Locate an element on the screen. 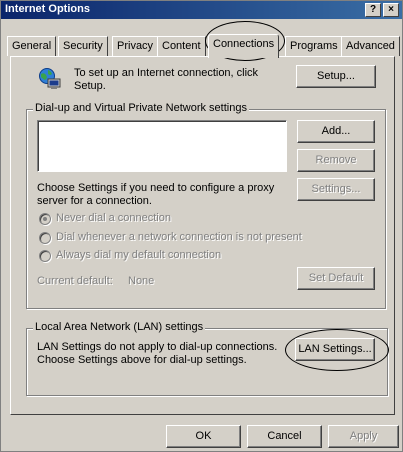 The height and width of the screenshot is (452, 403). current-default-value: None is located at coordinates (141, 281).